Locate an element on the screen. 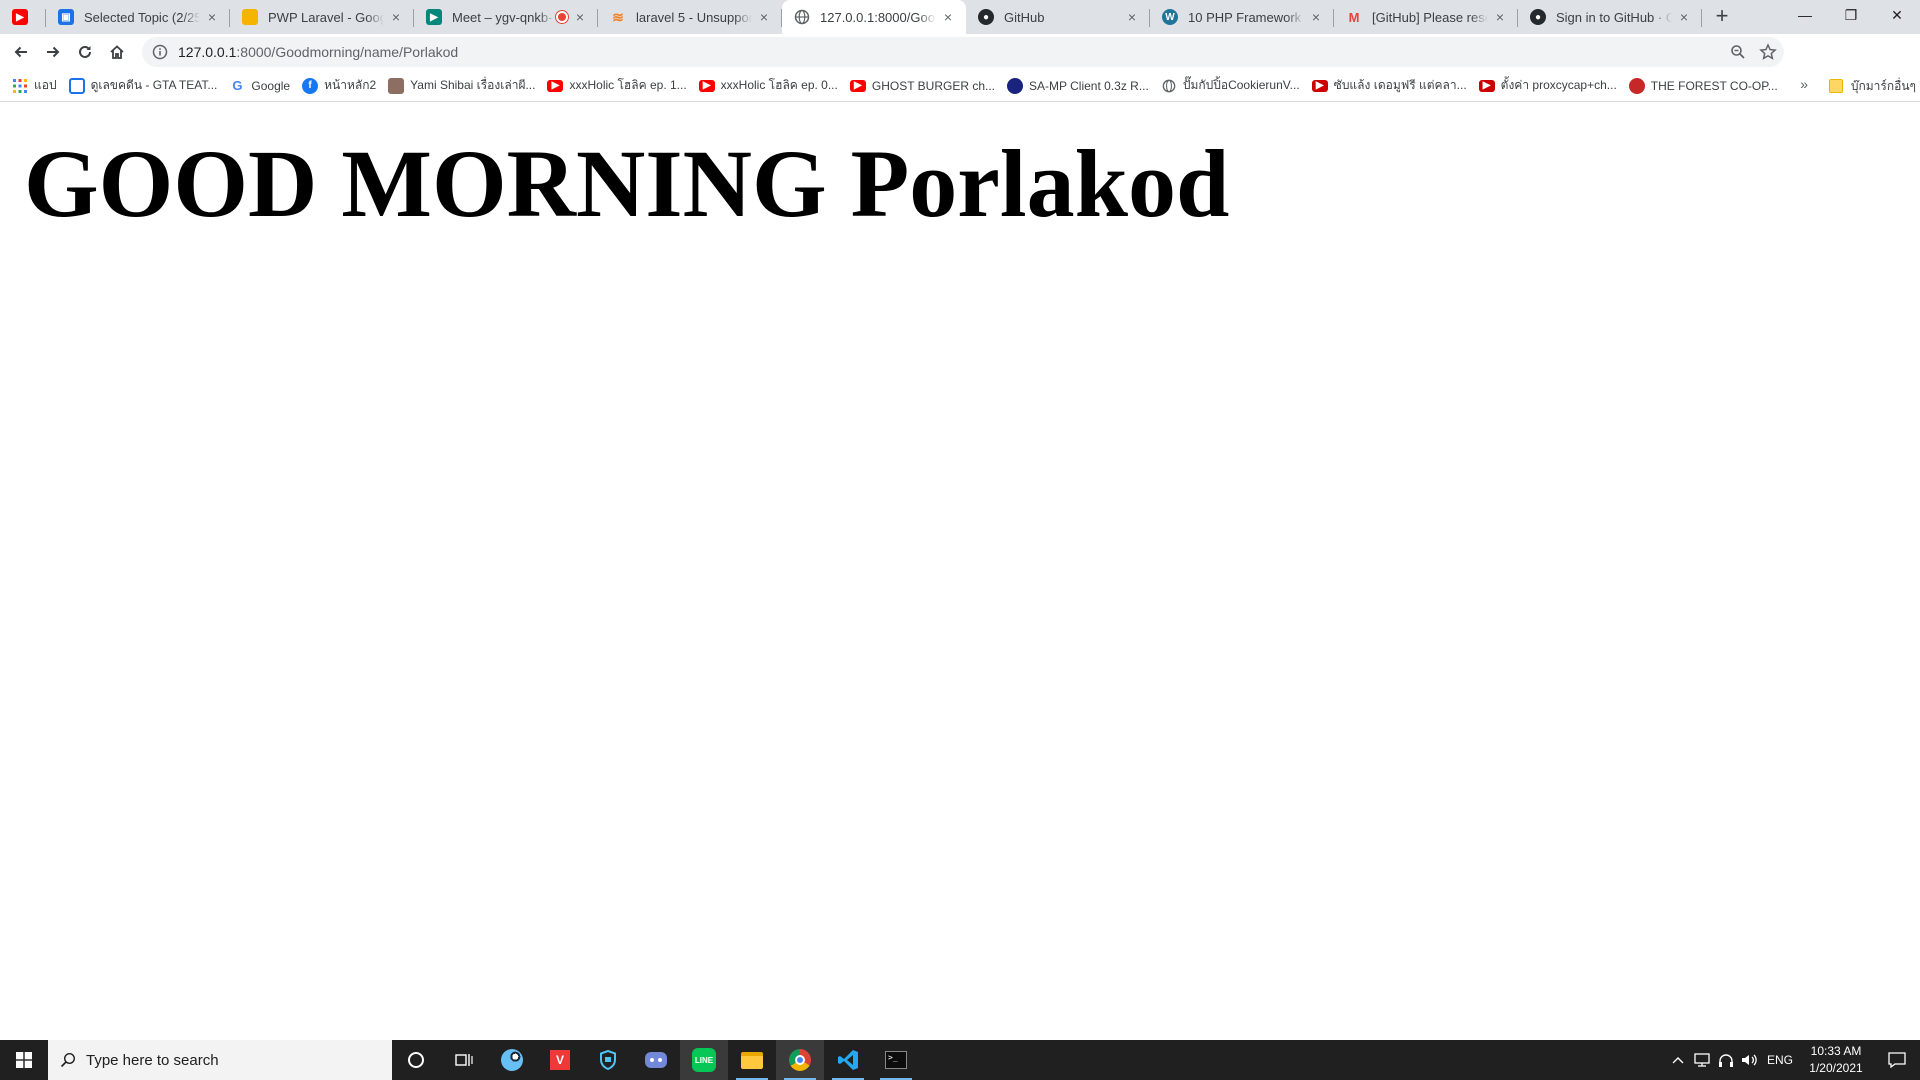 Image resolution: width=1920 pixels, height=1080 pixels. line-icon: LINE is located at coordinates (704, 1060).